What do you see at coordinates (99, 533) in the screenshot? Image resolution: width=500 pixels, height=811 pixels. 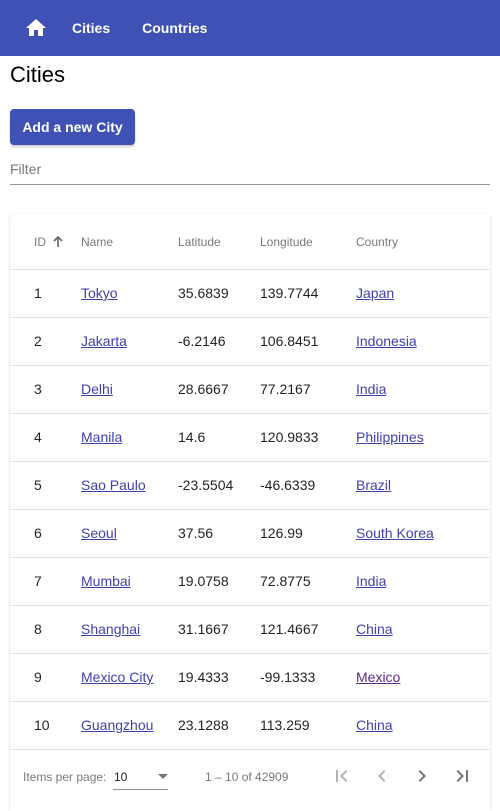 I see `city-link: Seoul` at bounding box center [99, 533].